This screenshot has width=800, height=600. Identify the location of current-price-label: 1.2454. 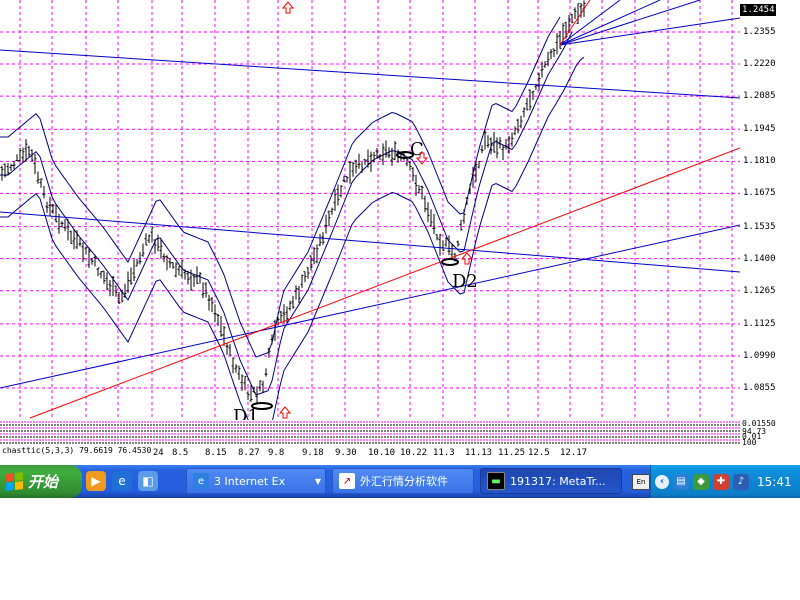
(758, 10).